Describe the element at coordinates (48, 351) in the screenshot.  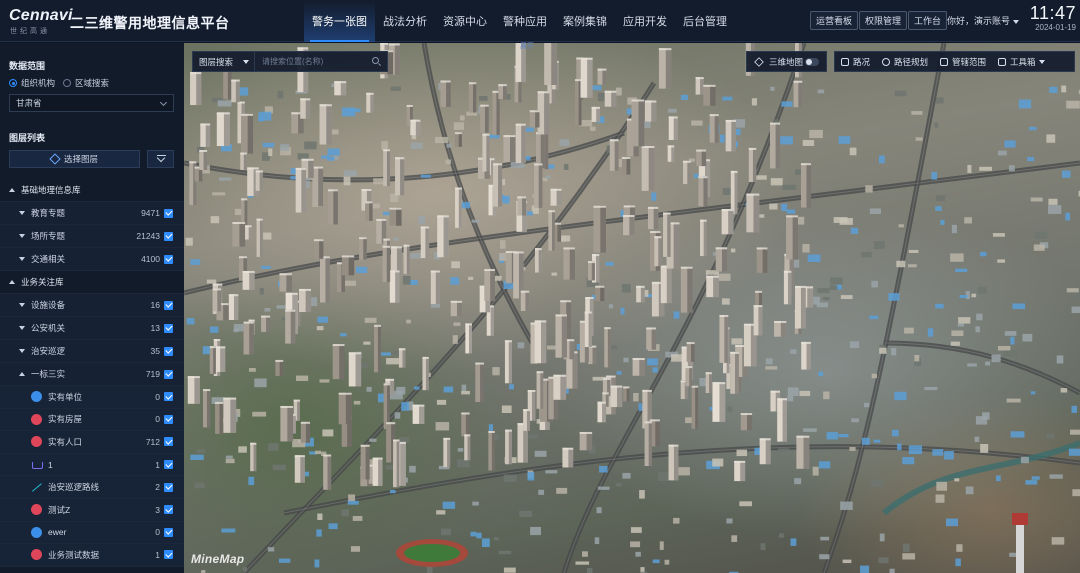
I see `tree-item-label: 治安巡逻` at that location.